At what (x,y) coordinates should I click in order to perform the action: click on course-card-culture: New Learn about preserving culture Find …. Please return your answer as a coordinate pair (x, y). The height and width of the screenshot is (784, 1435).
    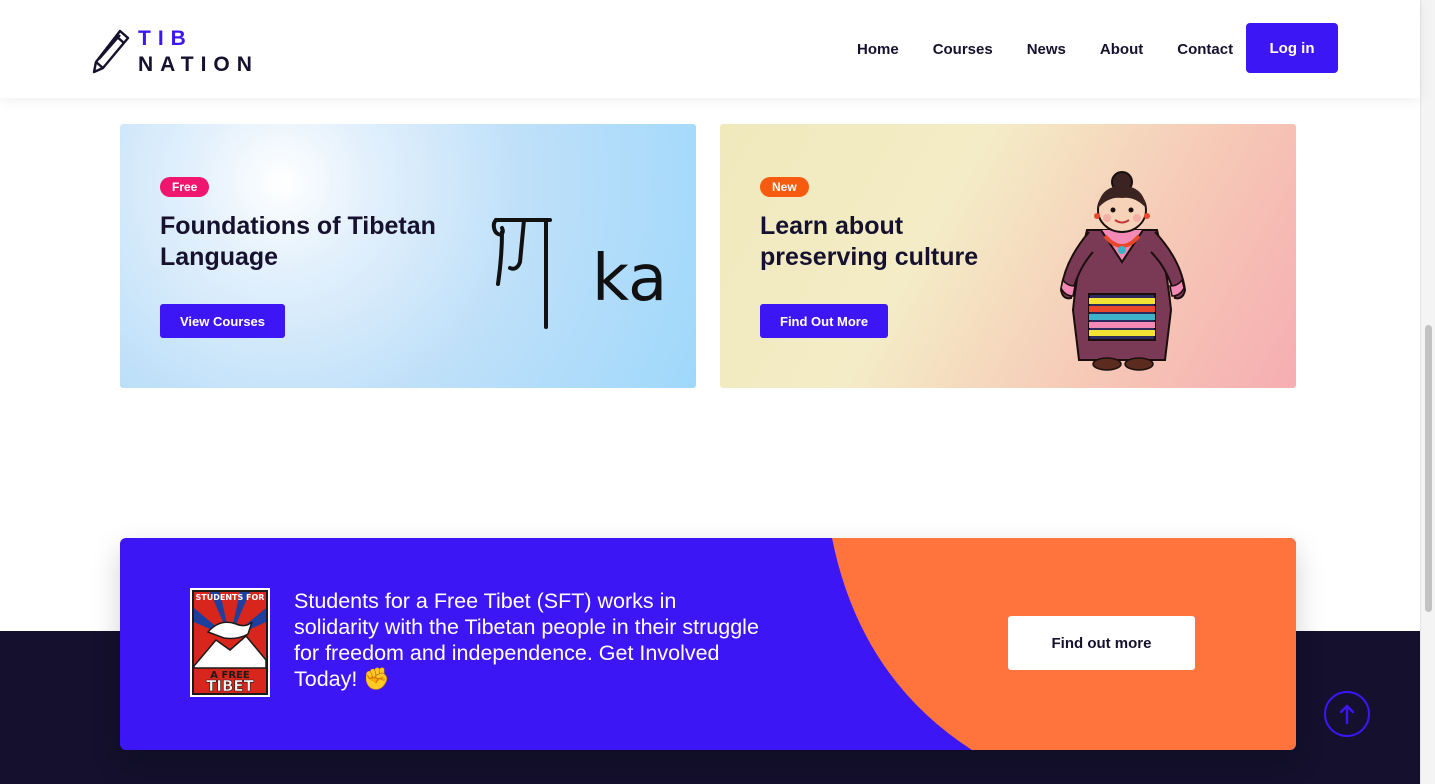
    Looking at the image, I should click on (1008, 256).